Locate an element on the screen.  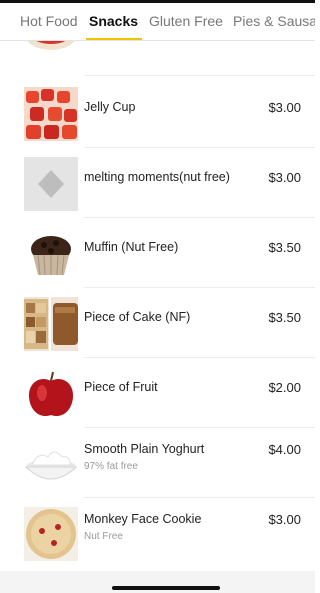
item-price: $4.00 is located at coordinates (284, 449).